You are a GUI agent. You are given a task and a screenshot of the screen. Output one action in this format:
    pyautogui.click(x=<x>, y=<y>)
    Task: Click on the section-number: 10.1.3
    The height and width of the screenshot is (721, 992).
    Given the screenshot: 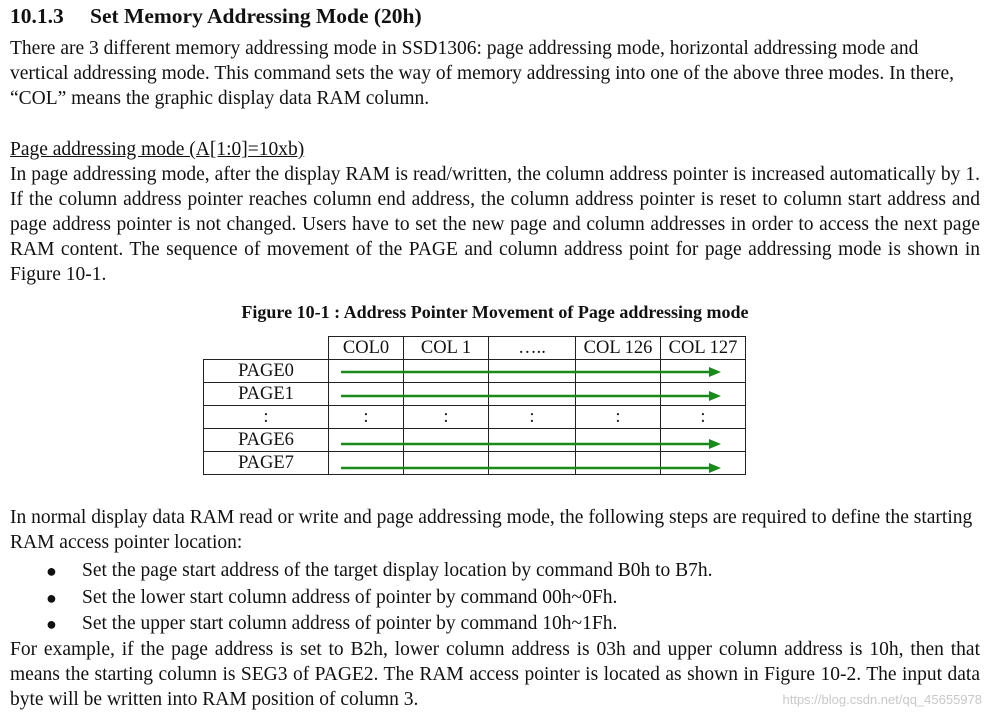 What is the action you would take?
    pyautogui.click(x=37, y=16)
    